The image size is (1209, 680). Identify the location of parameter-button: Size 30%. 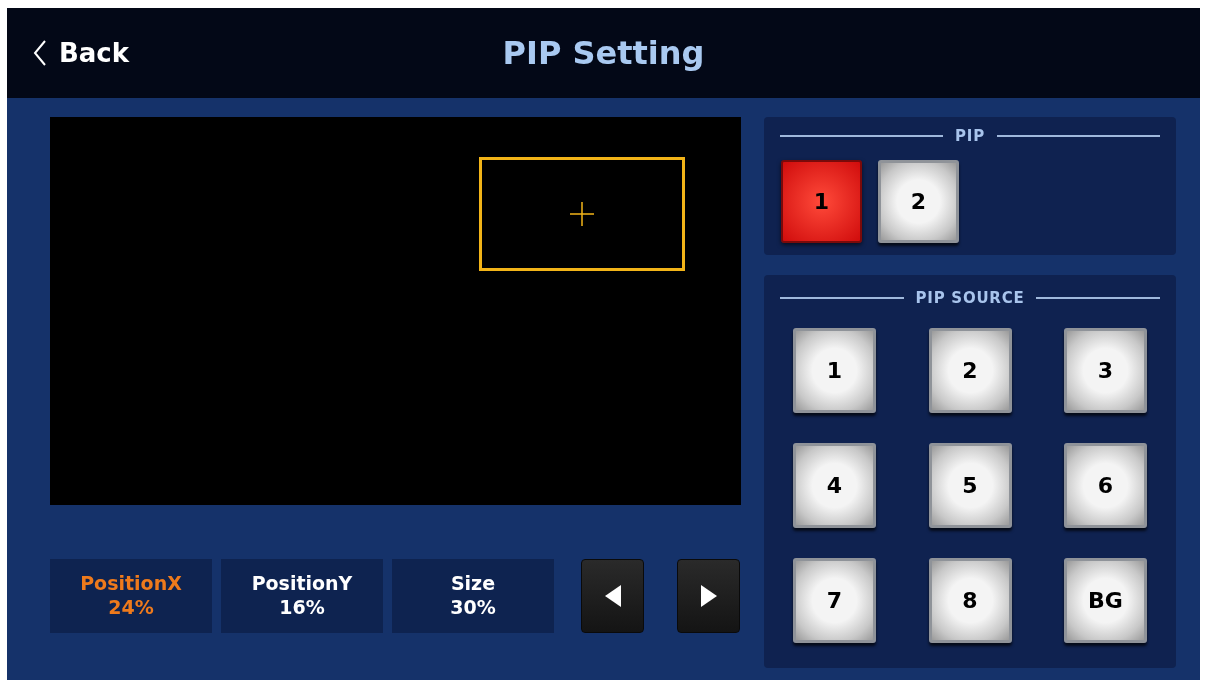
(473, 596).